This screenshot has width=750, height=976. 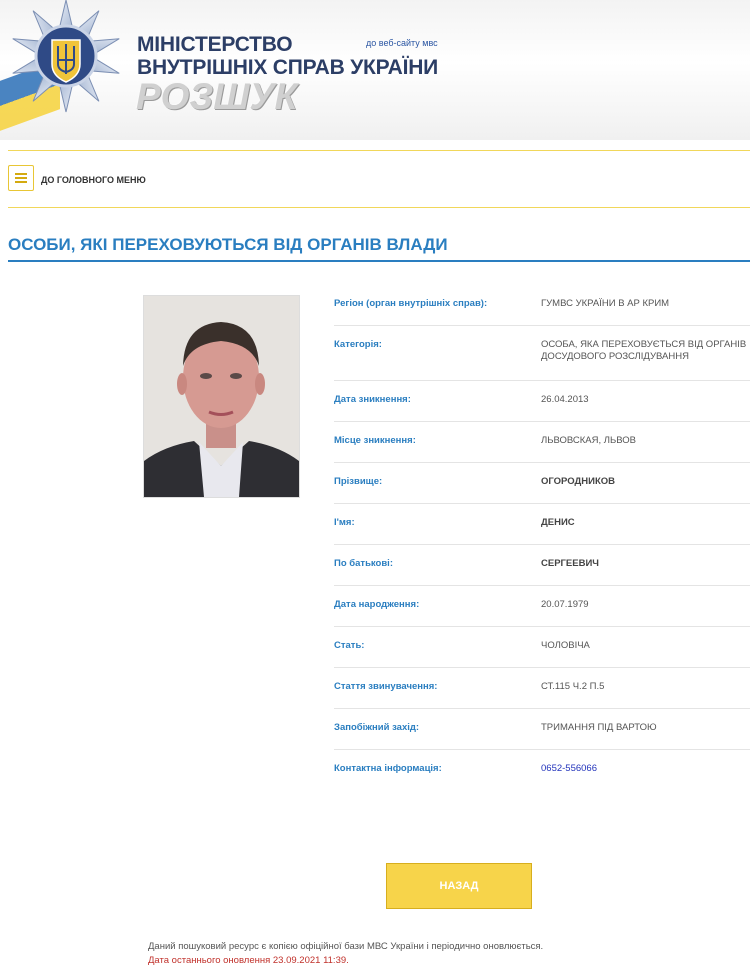 What do you see at coordinates (386, 686) in the screenshot?
I see `detail-label: Стаття звинувачення:` at bounding box center [386, 686].